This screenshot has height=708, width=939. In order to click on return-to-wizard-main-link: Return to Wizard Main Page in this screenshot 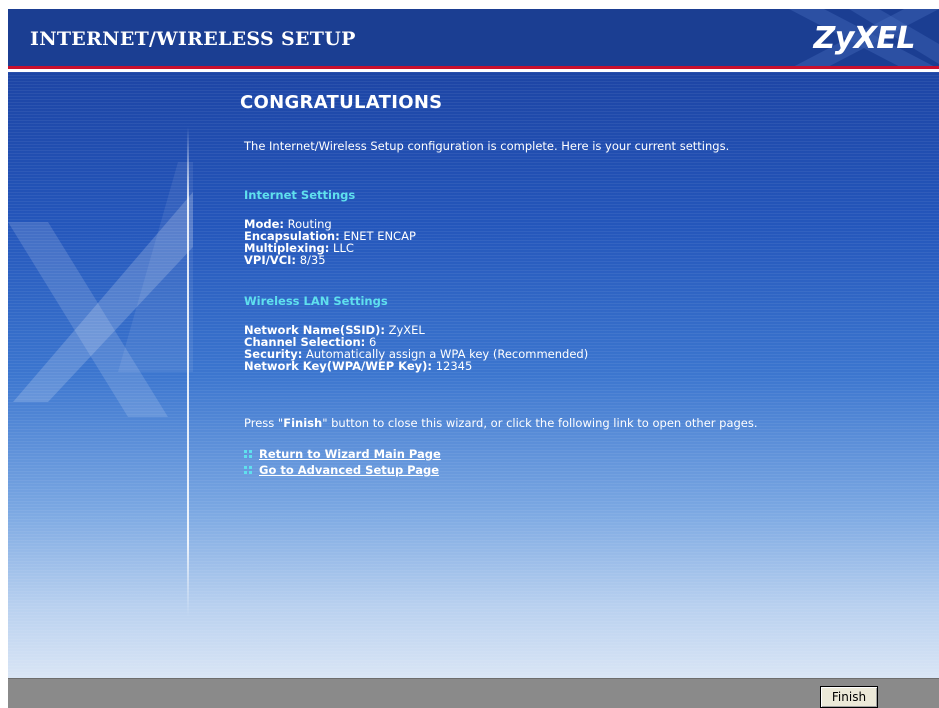, I will do `click(350, 454)`.